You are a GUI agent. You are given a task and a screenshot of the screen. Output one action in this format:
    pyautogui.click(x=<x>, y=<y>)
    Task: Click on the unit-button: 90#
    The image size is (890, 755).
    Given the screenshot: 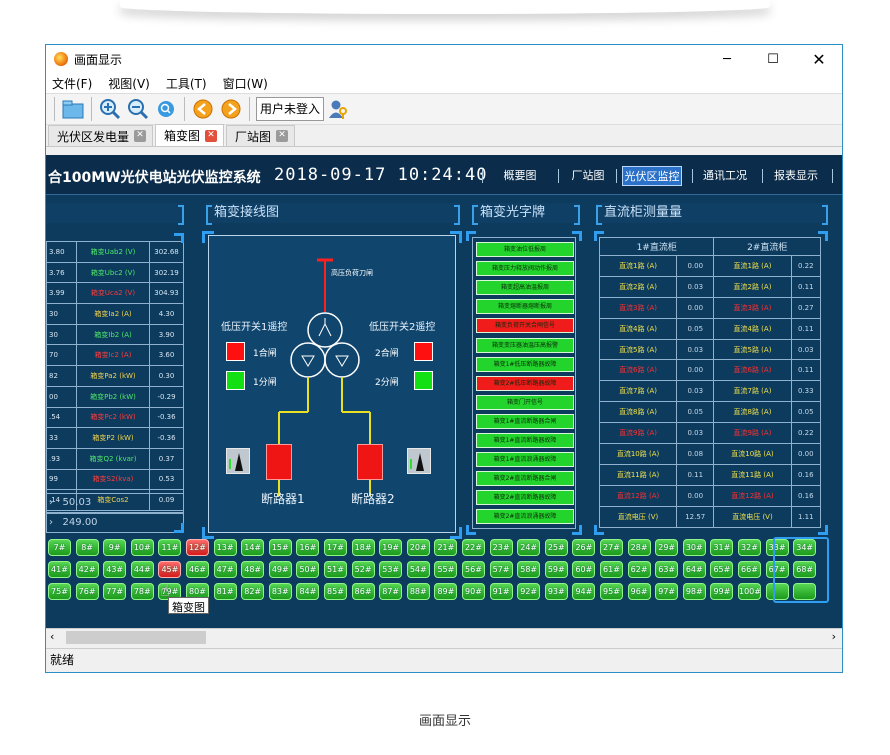 What is the action you would take?
    pyautogui.click(x=473, y=591)
    